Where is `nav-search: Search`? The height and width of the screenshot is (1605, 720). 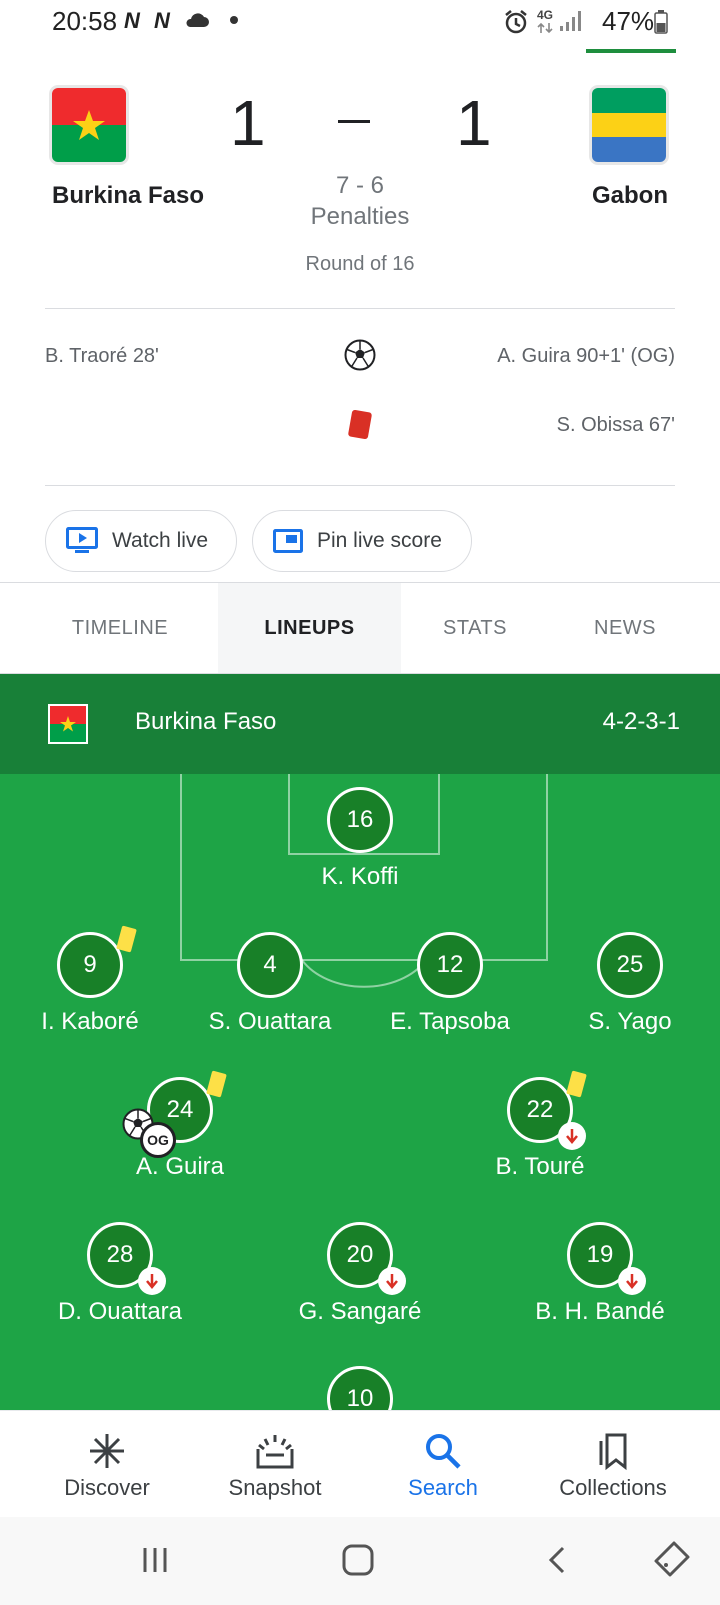
nav-search: Search is located at coordinates (443, 1464).